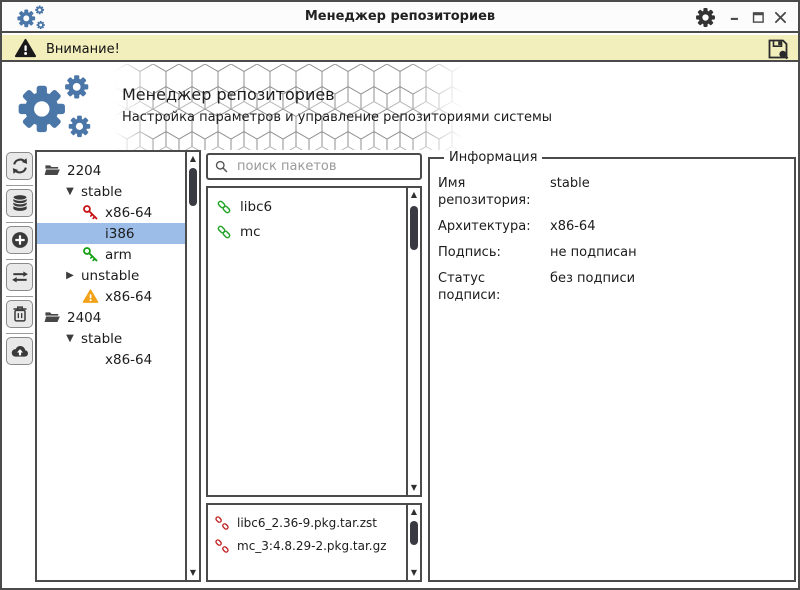  Describe the element at coordinates (312, 545) in the screenshot. I see `file-name: mc_3:4.8.29-2.pkg.tar.gz` at that location.